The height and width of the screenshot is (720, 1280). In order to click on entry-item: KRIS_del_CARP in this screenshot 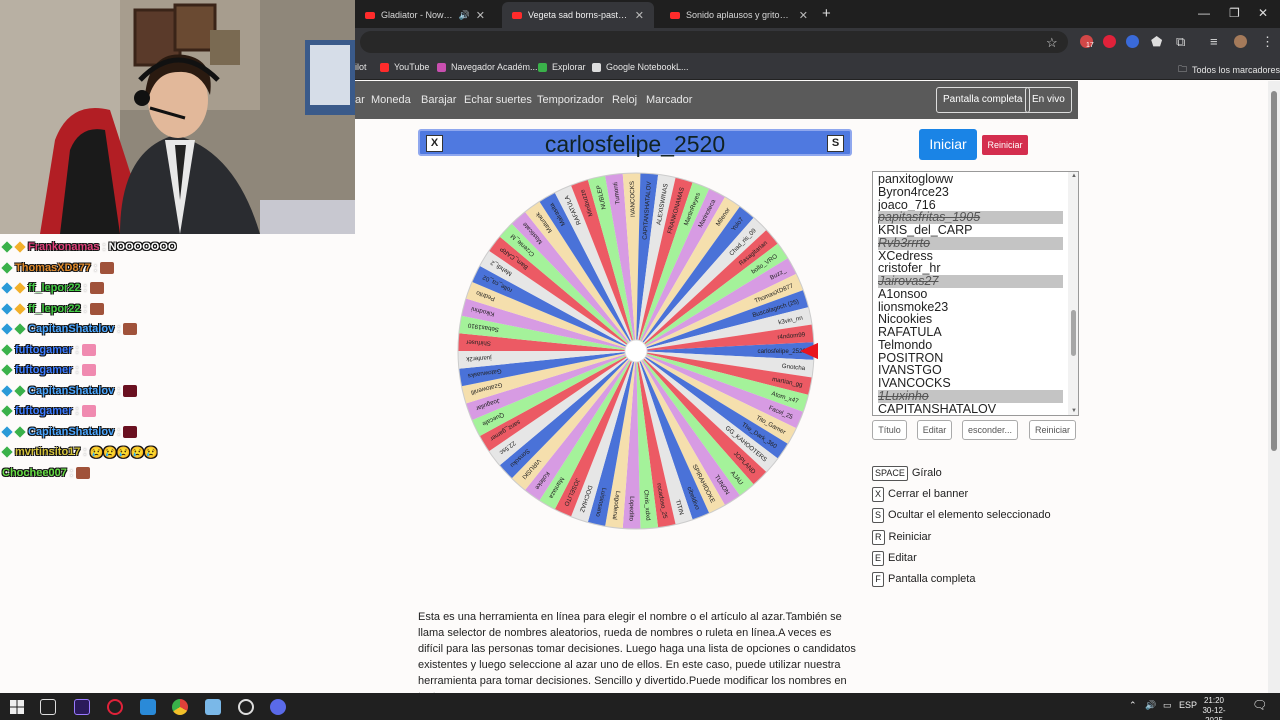, I will do `click(970, 230)`.